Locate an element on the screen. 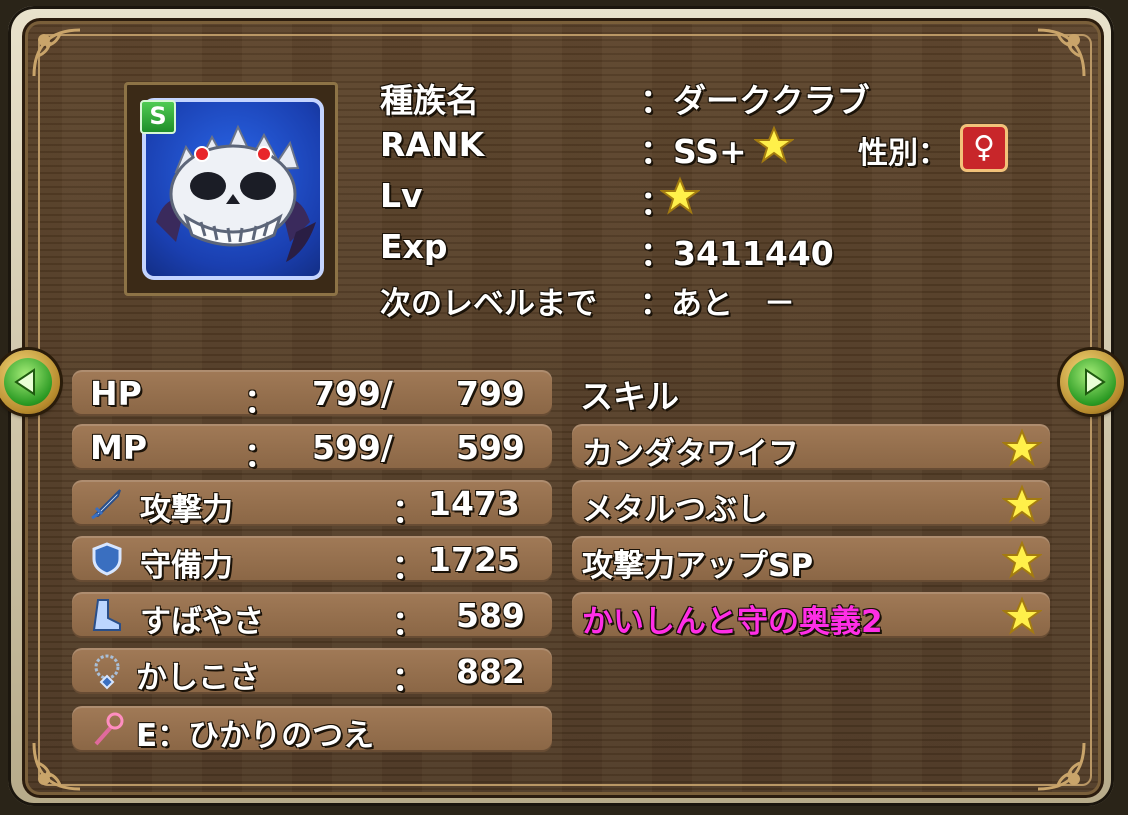 The image size is (1128, 815). attack-colon: ： is located at coordinates (408, 510).